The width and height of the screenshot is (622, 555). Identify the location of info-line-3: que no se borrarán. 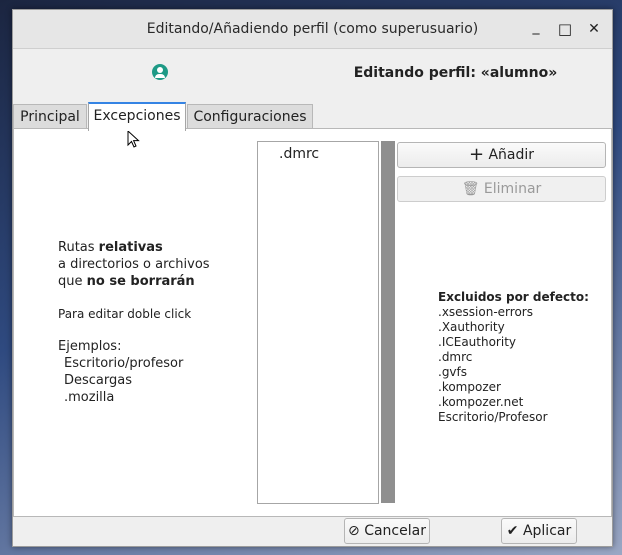
(158, 281).